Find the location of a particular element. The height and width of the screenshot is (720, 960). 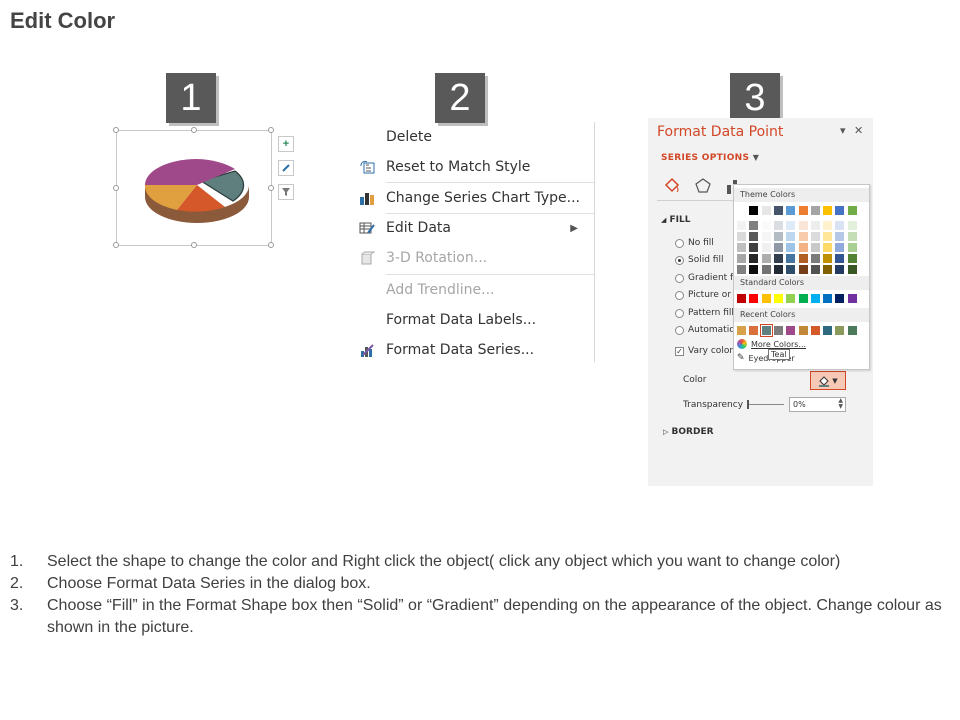

fill-color-button: ▼ is located at coordinates (828, 380).